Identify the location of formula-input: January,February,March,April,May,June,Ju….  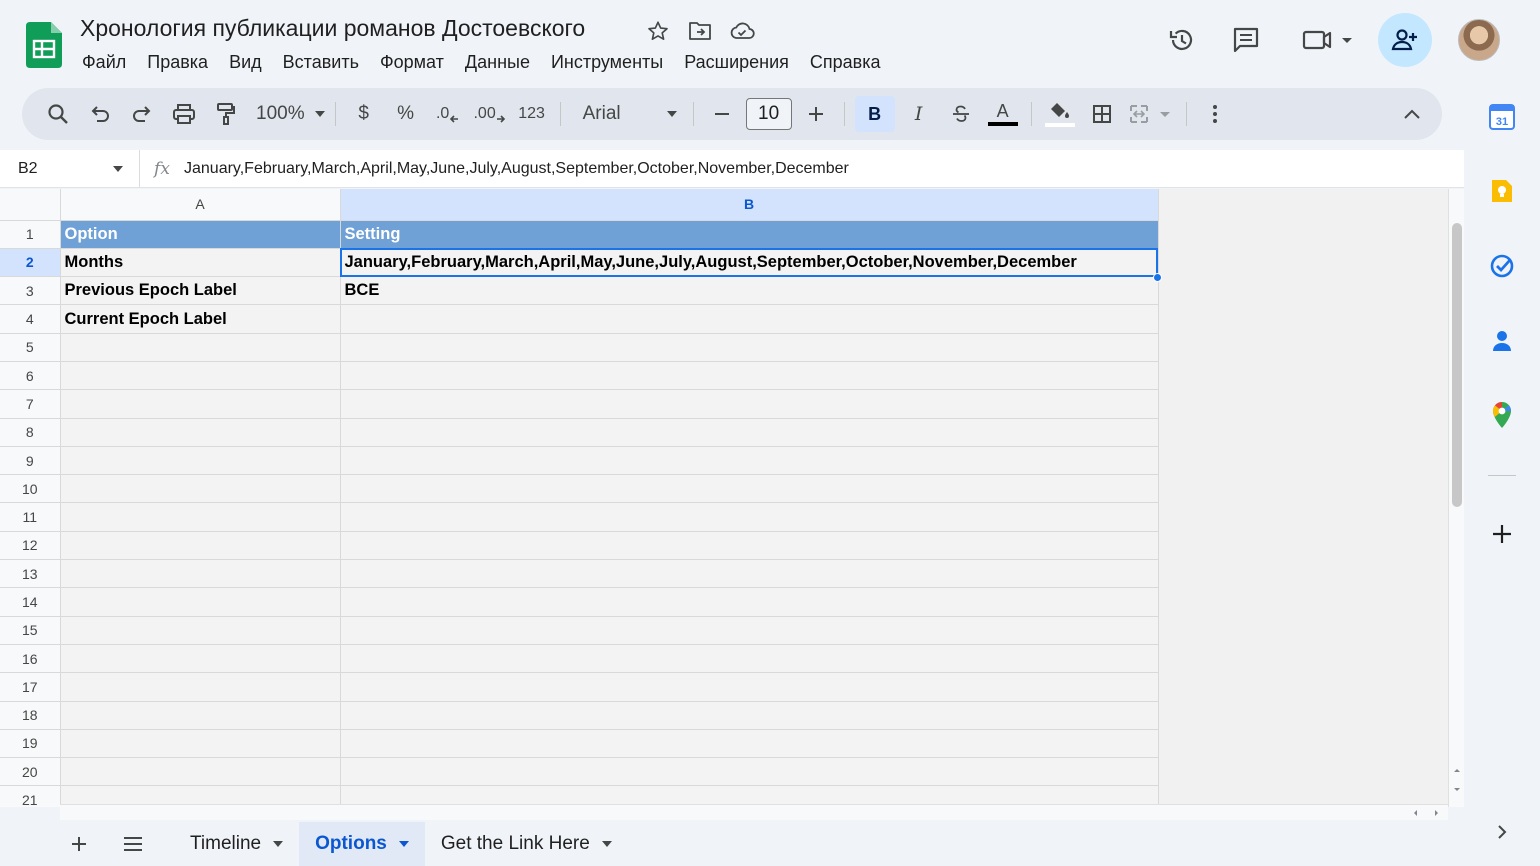
(516, 169).